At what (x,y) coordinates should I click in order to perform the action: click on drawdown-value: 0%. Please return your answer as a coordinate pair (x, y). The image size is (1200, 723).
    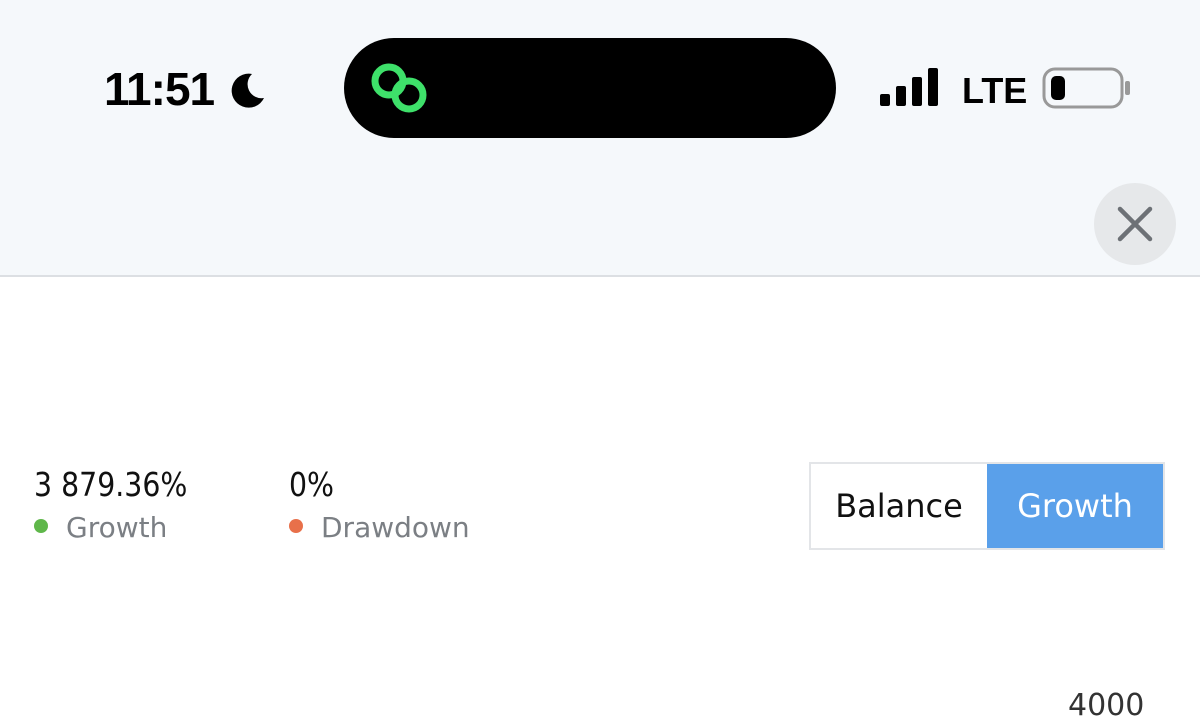
    Looking at the image, I should click on (312, 484).